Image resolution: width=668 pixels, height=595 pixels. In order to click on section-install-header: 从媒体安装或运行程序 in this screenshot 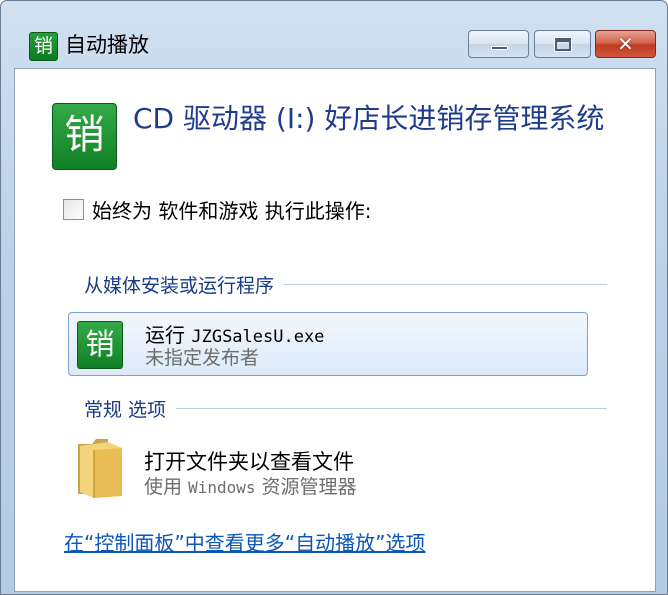, I will do `click(345, 284)`.